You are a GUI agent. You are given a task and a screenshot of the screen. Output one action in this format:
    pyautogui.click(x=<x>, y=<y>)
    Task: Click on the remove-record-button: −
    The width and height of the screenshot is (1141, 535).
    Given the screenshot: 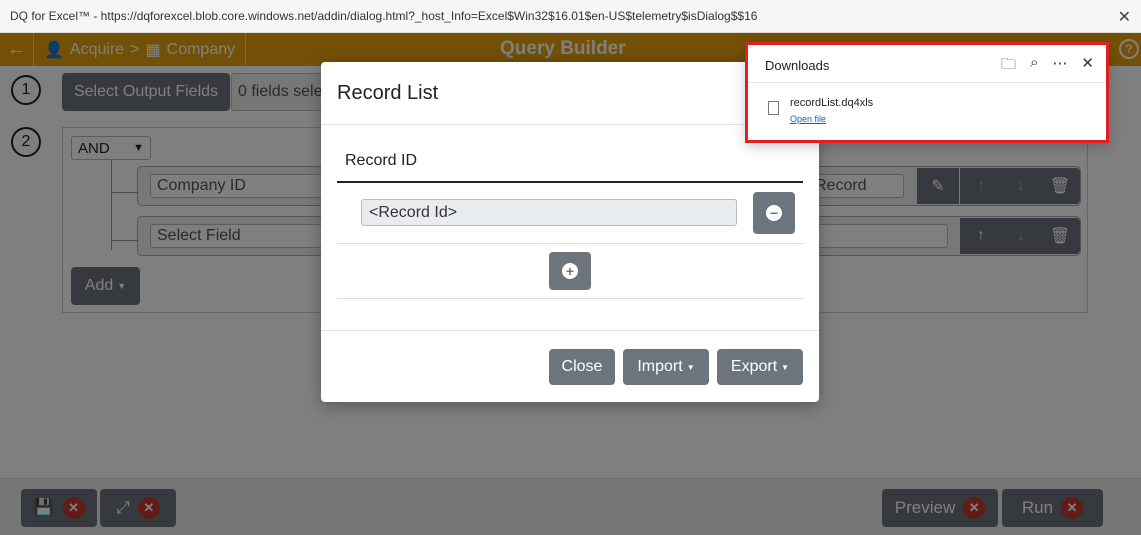 What is the action you would take?
    pyautogui.click(x=774, y=213)
    